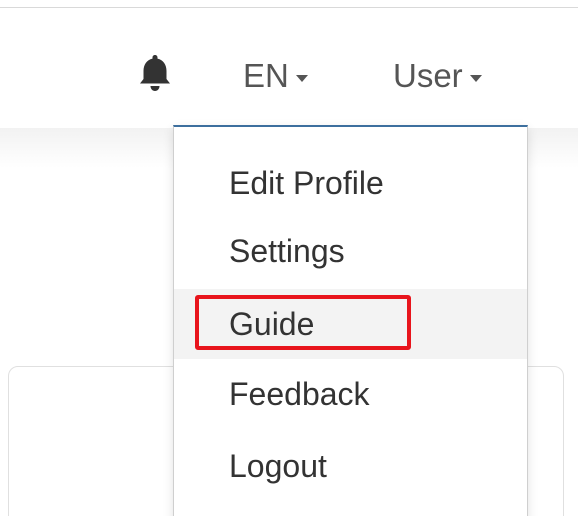 This screenshot has height=516, width=578. I want to click on language-label: EN, so click(266, 75).